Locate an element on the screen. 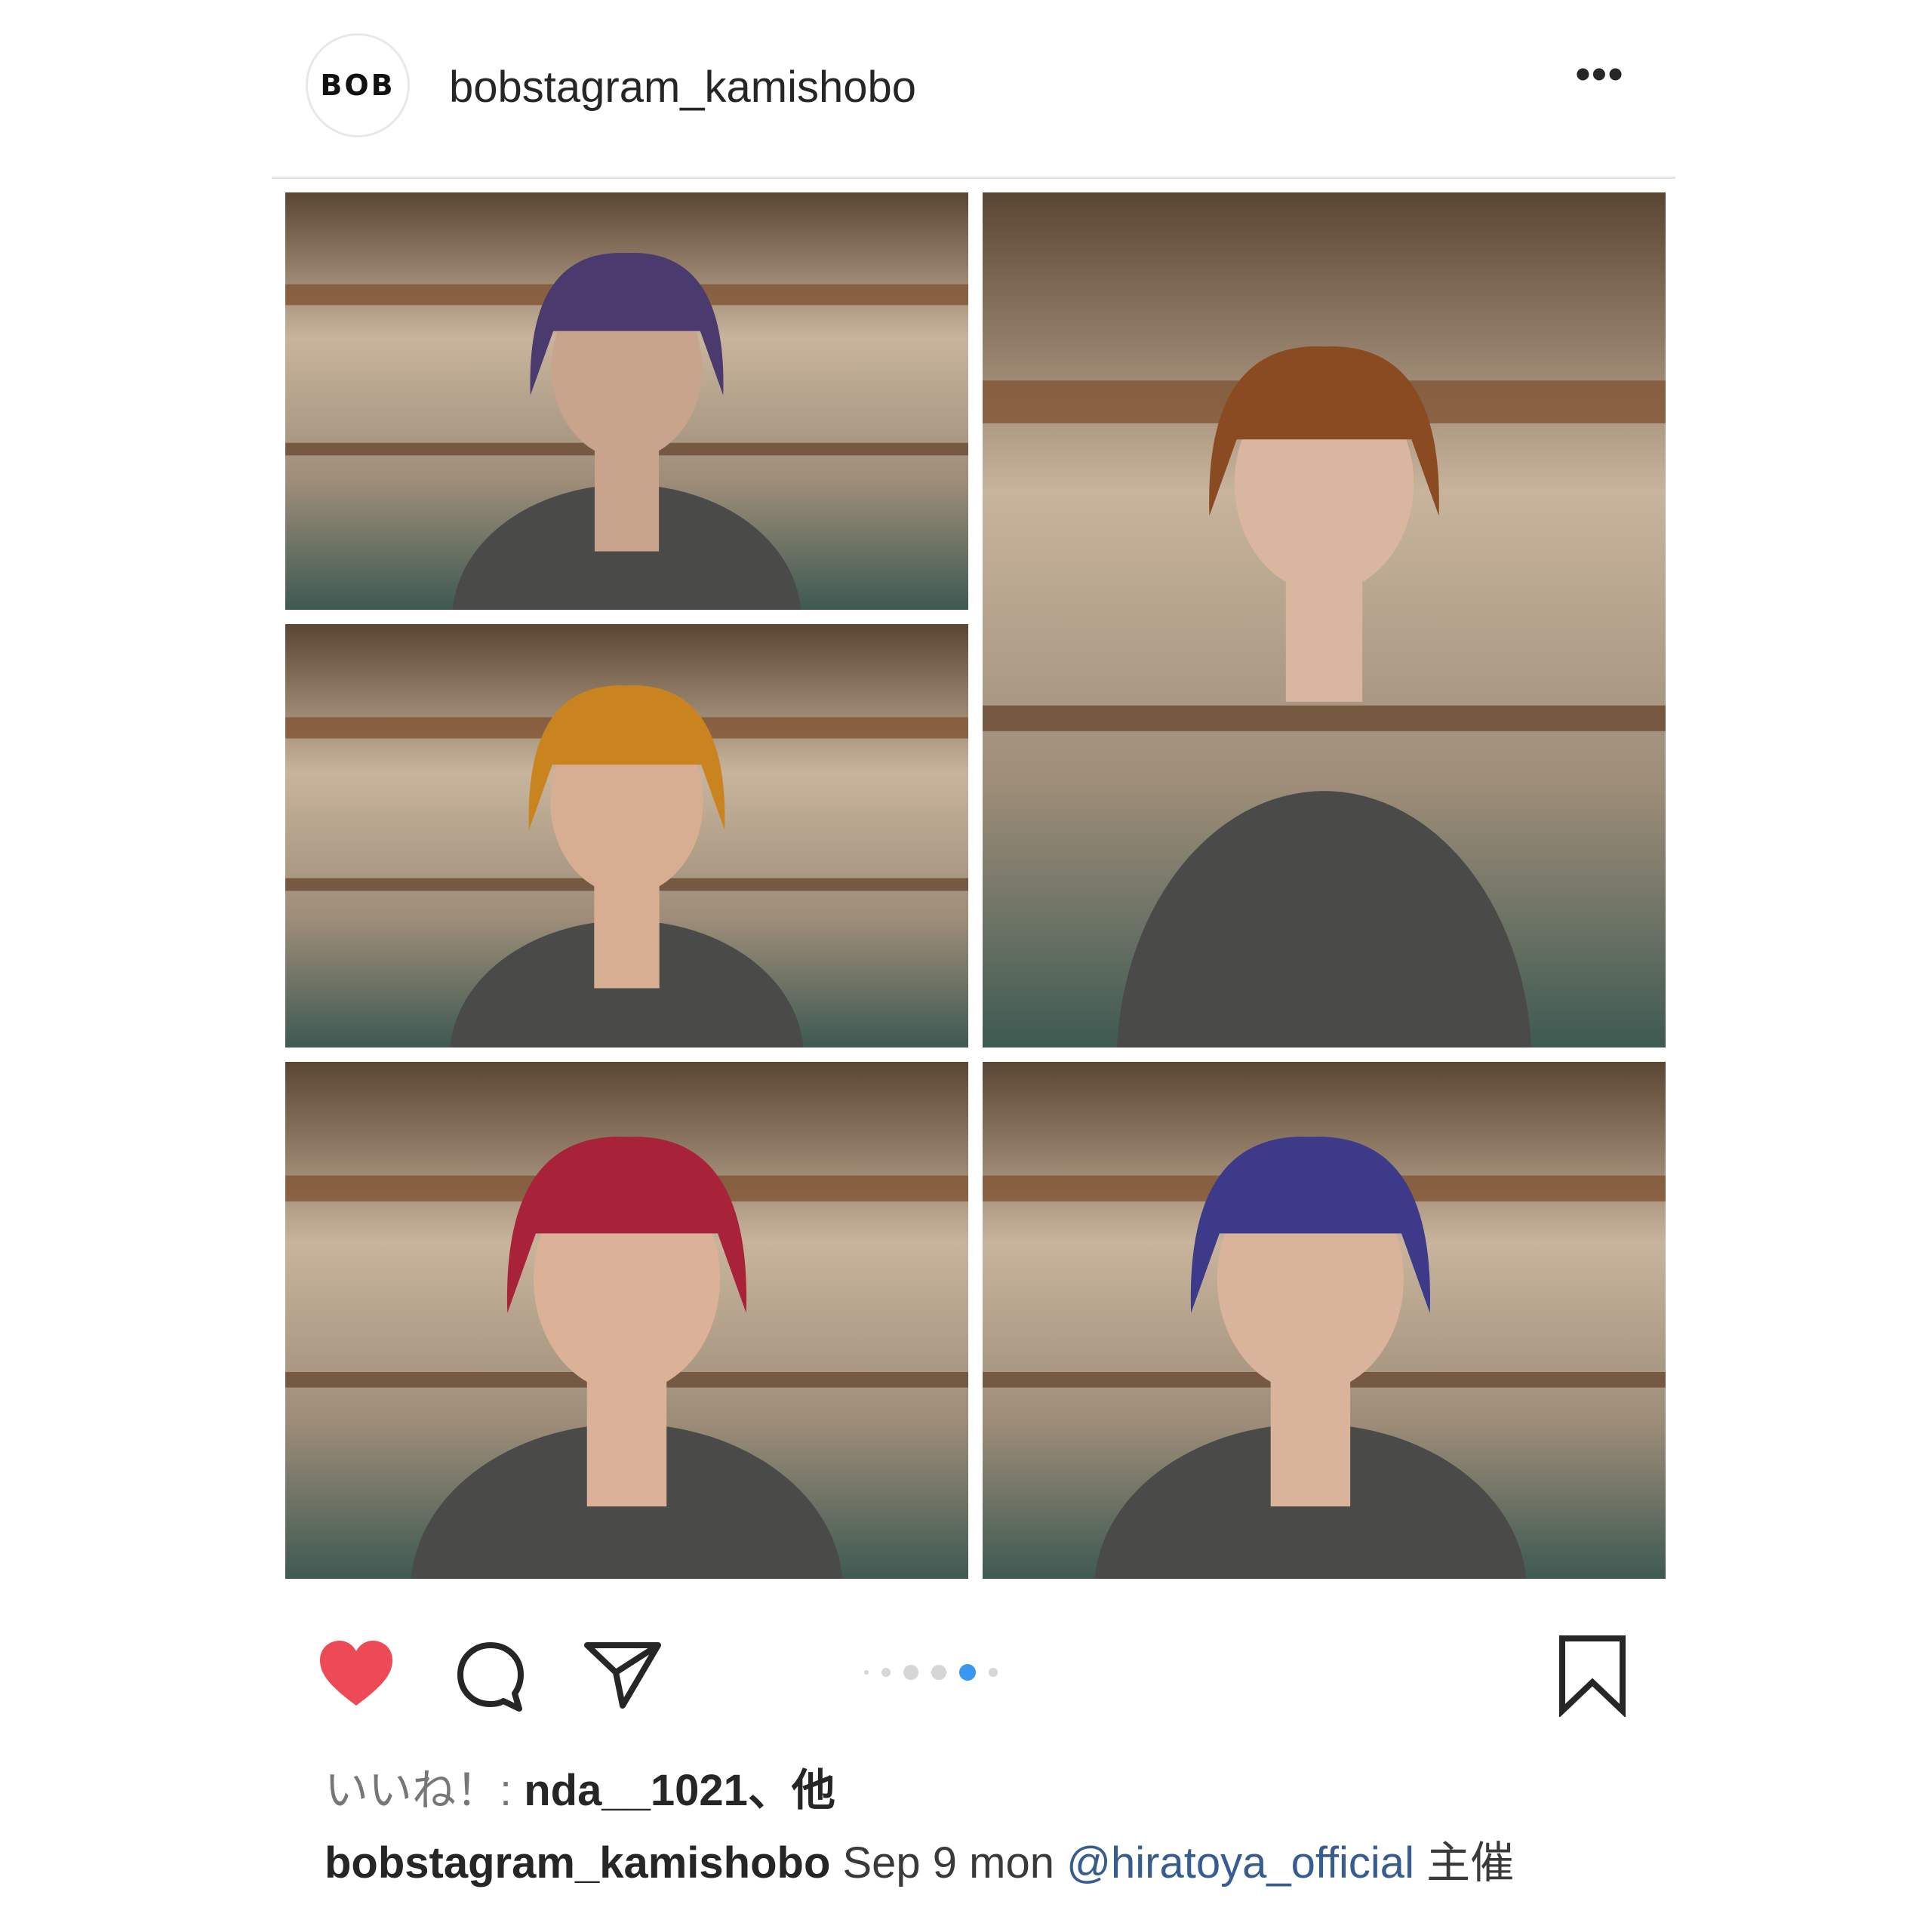 This screenshot has width=1932, height=1932. likes-prefix: いいね！: is located at coordinates (425, 1790).